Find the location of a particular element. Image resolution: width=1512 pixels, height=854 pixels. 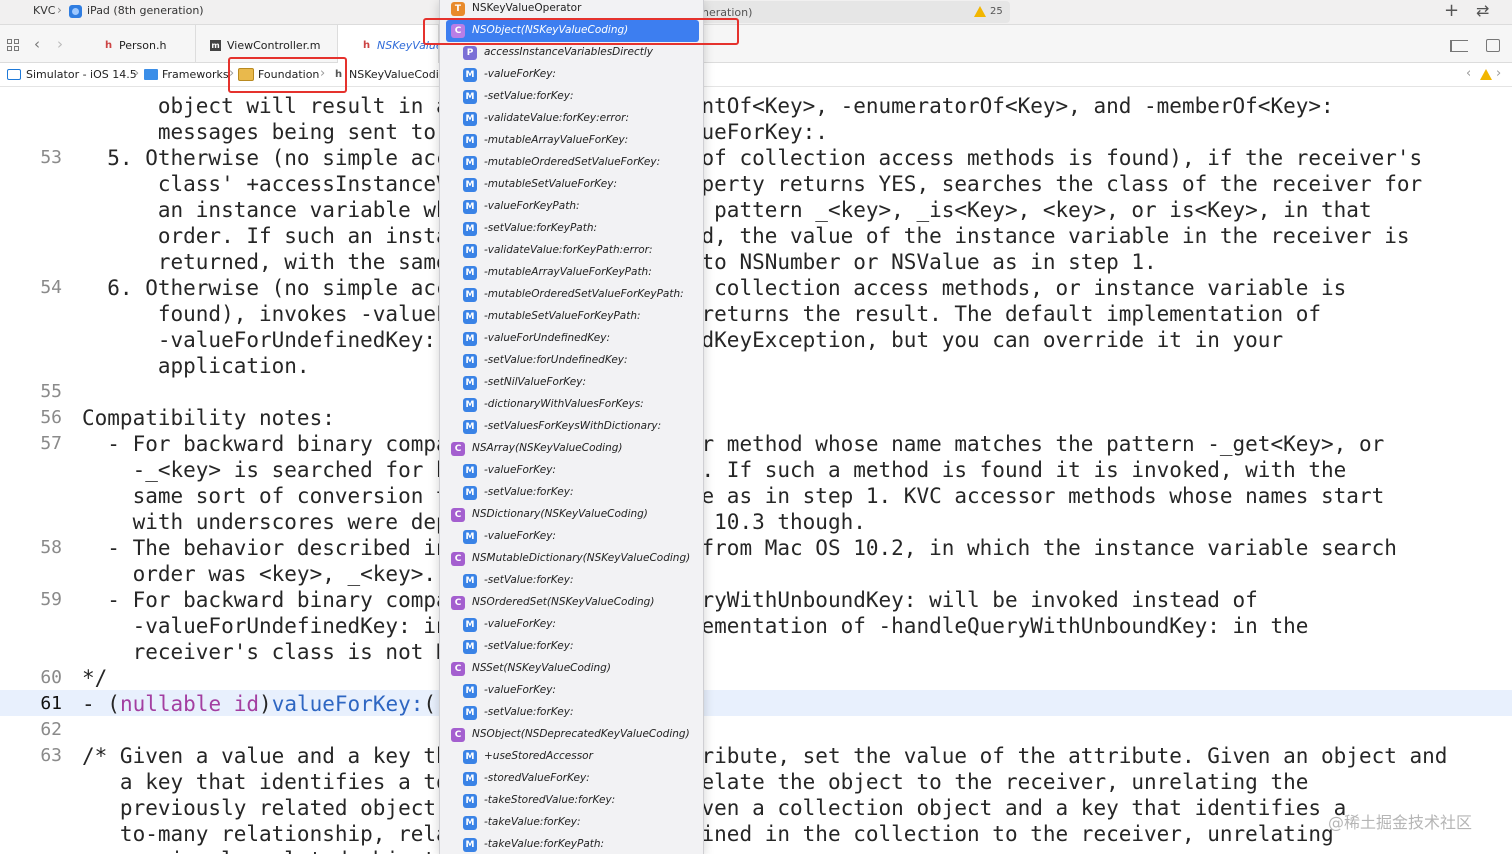

editor-options-icon is located at coordinates (1459, 46).